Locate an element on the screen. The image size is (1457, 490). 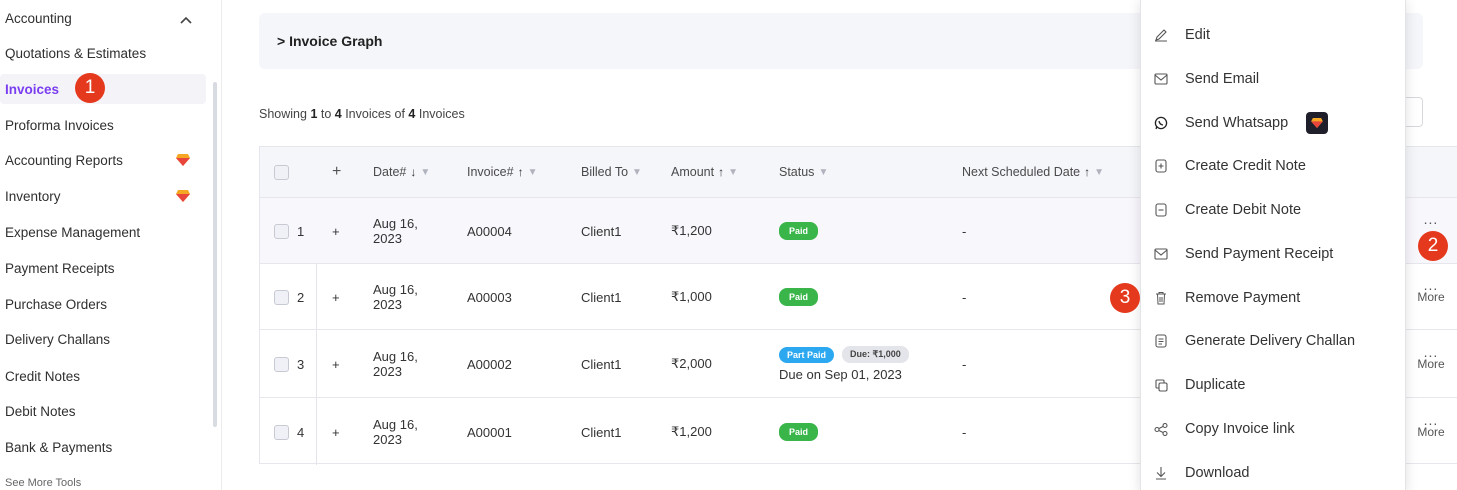
sort-up-icon: ↑ is located at coordinates (721, 172).